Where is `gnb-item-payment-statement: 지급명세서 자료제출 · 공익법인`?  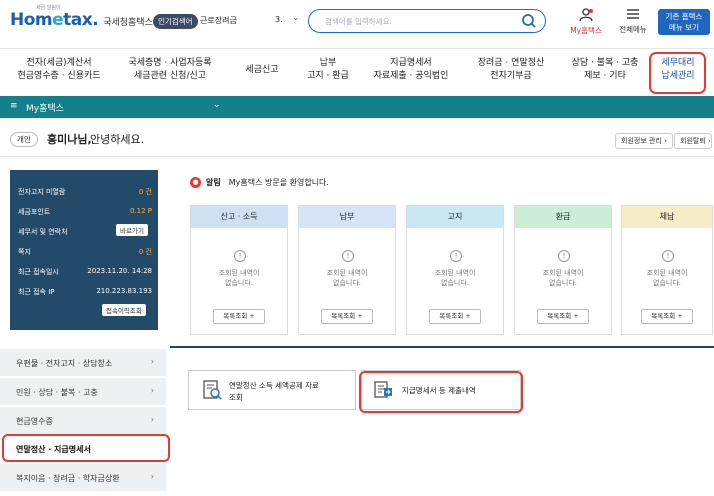
gnb-item-payment-statement: 지급명세서 자료제출 · 공익법인 is located at coordinates (411, 70).